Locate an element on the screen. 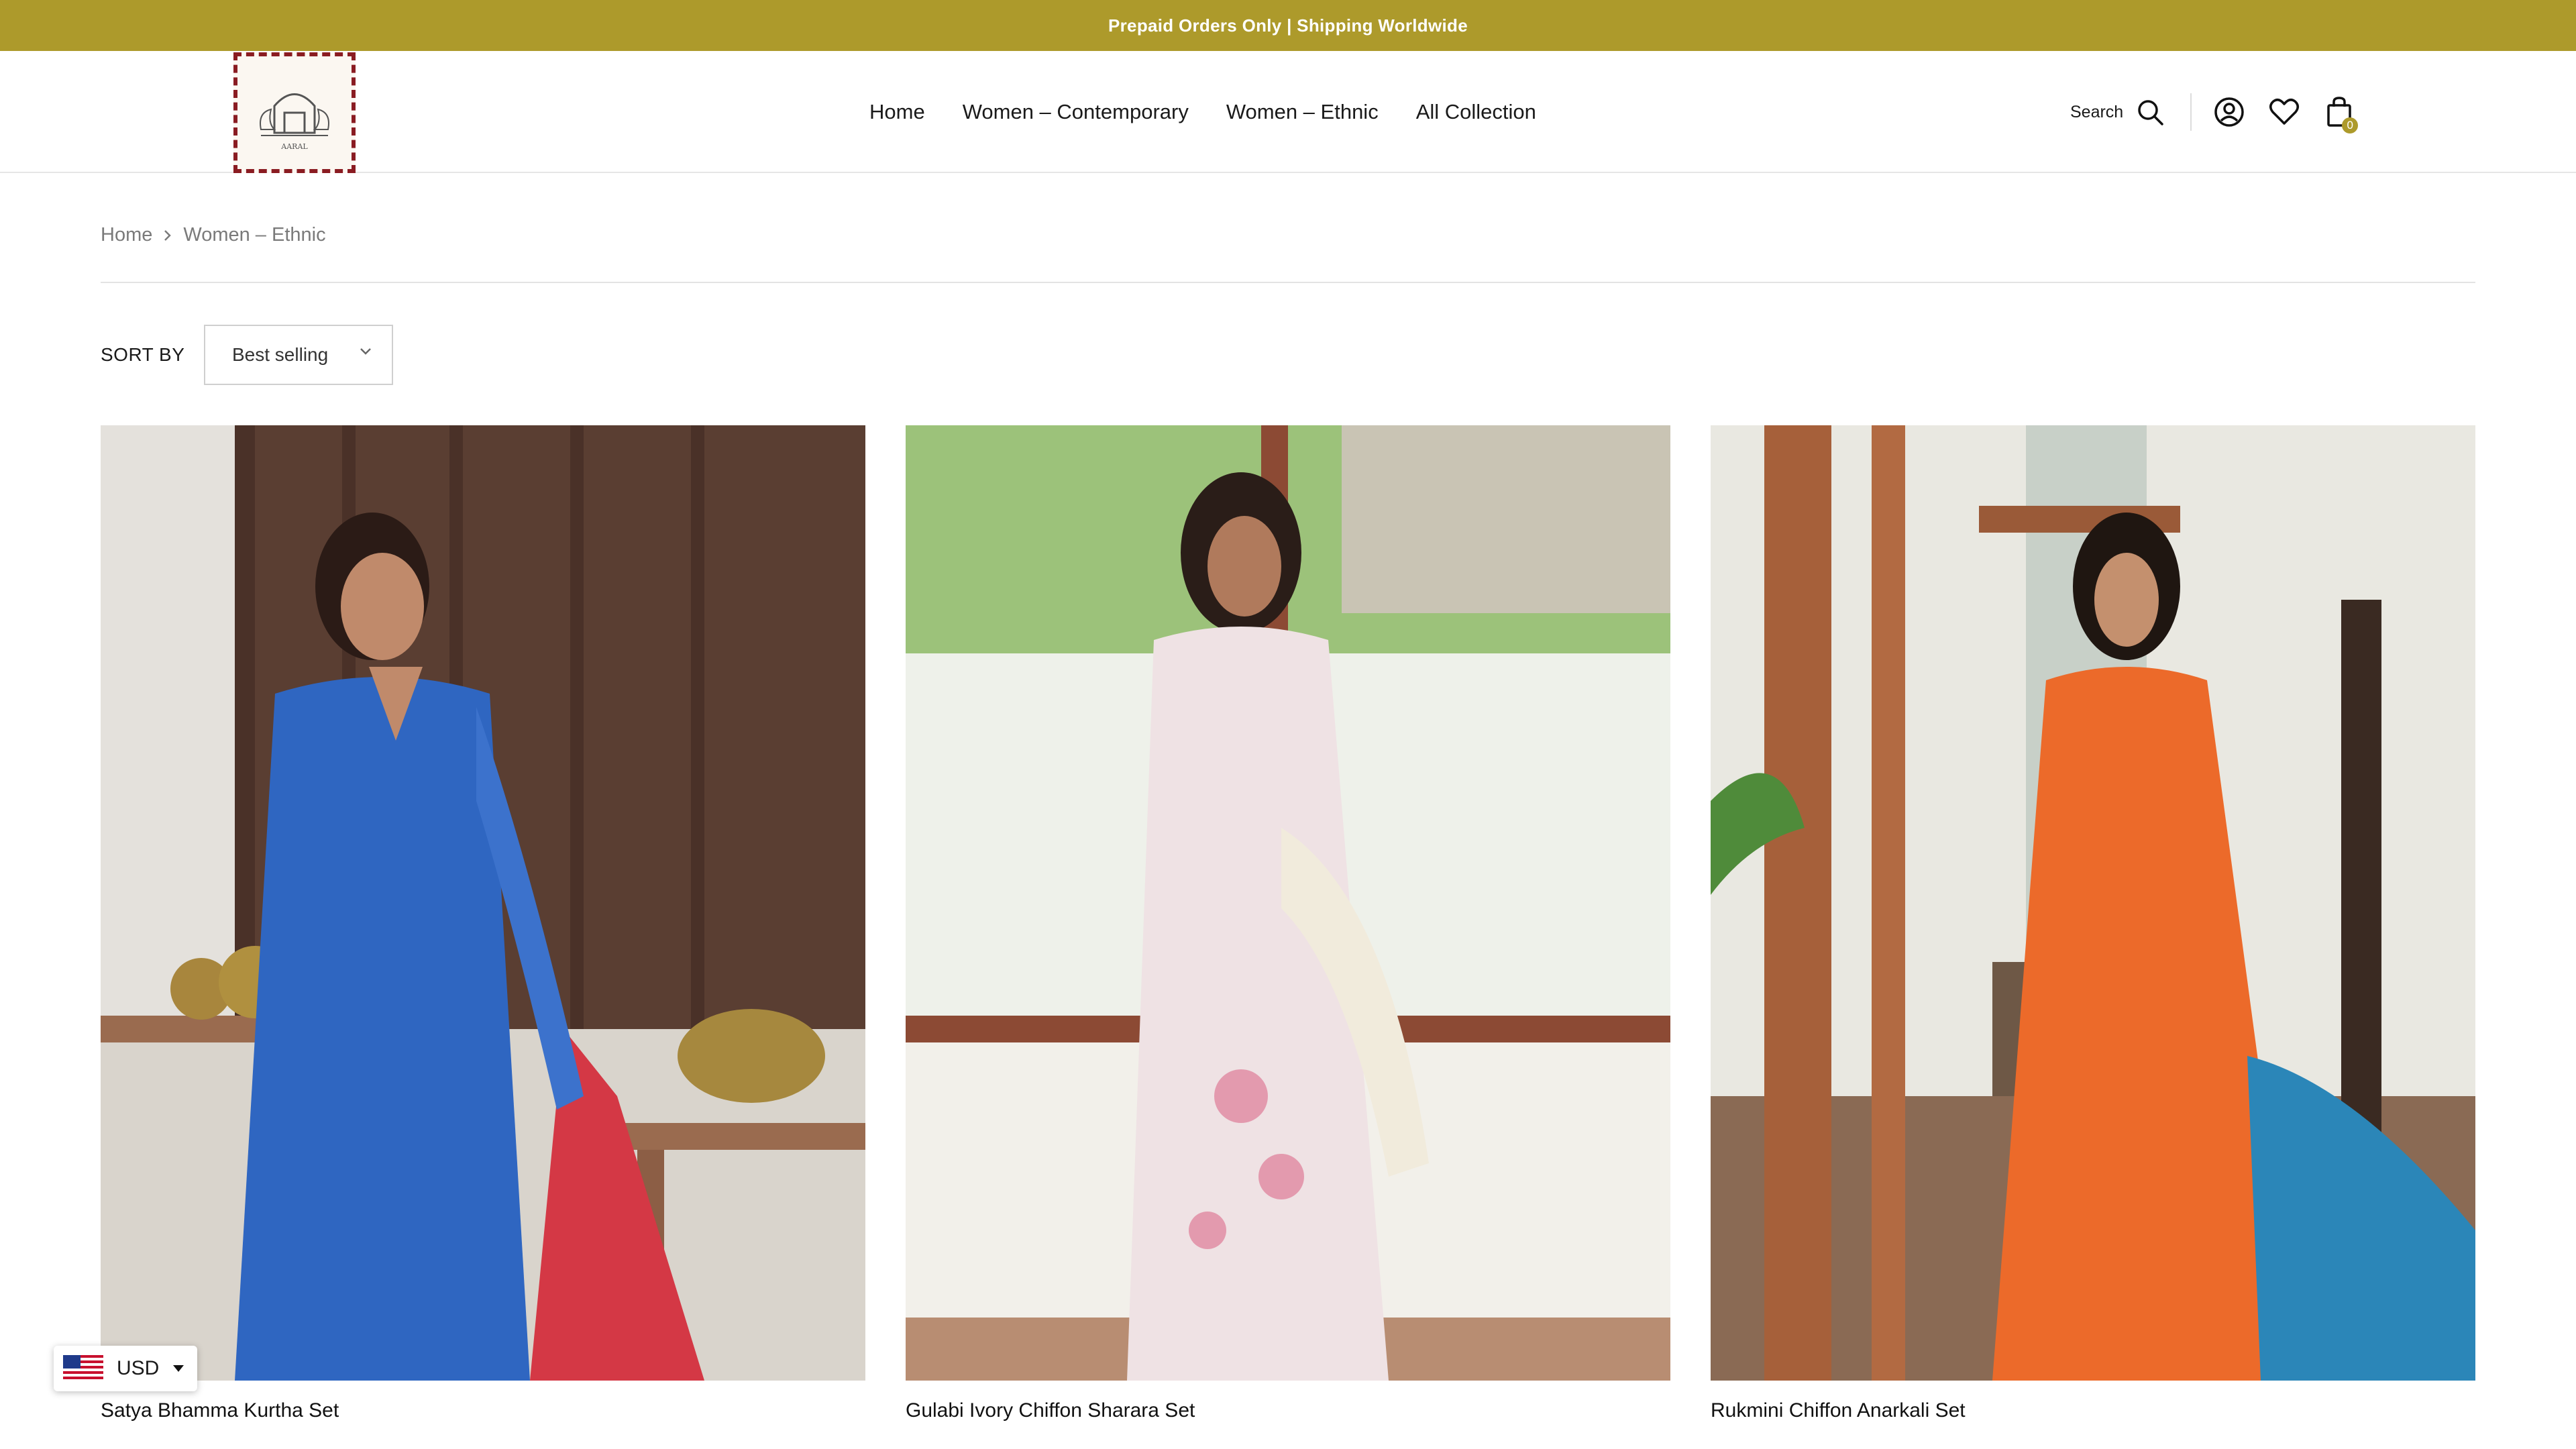  currency-selector: USD is located at coordinates (125, 1368).